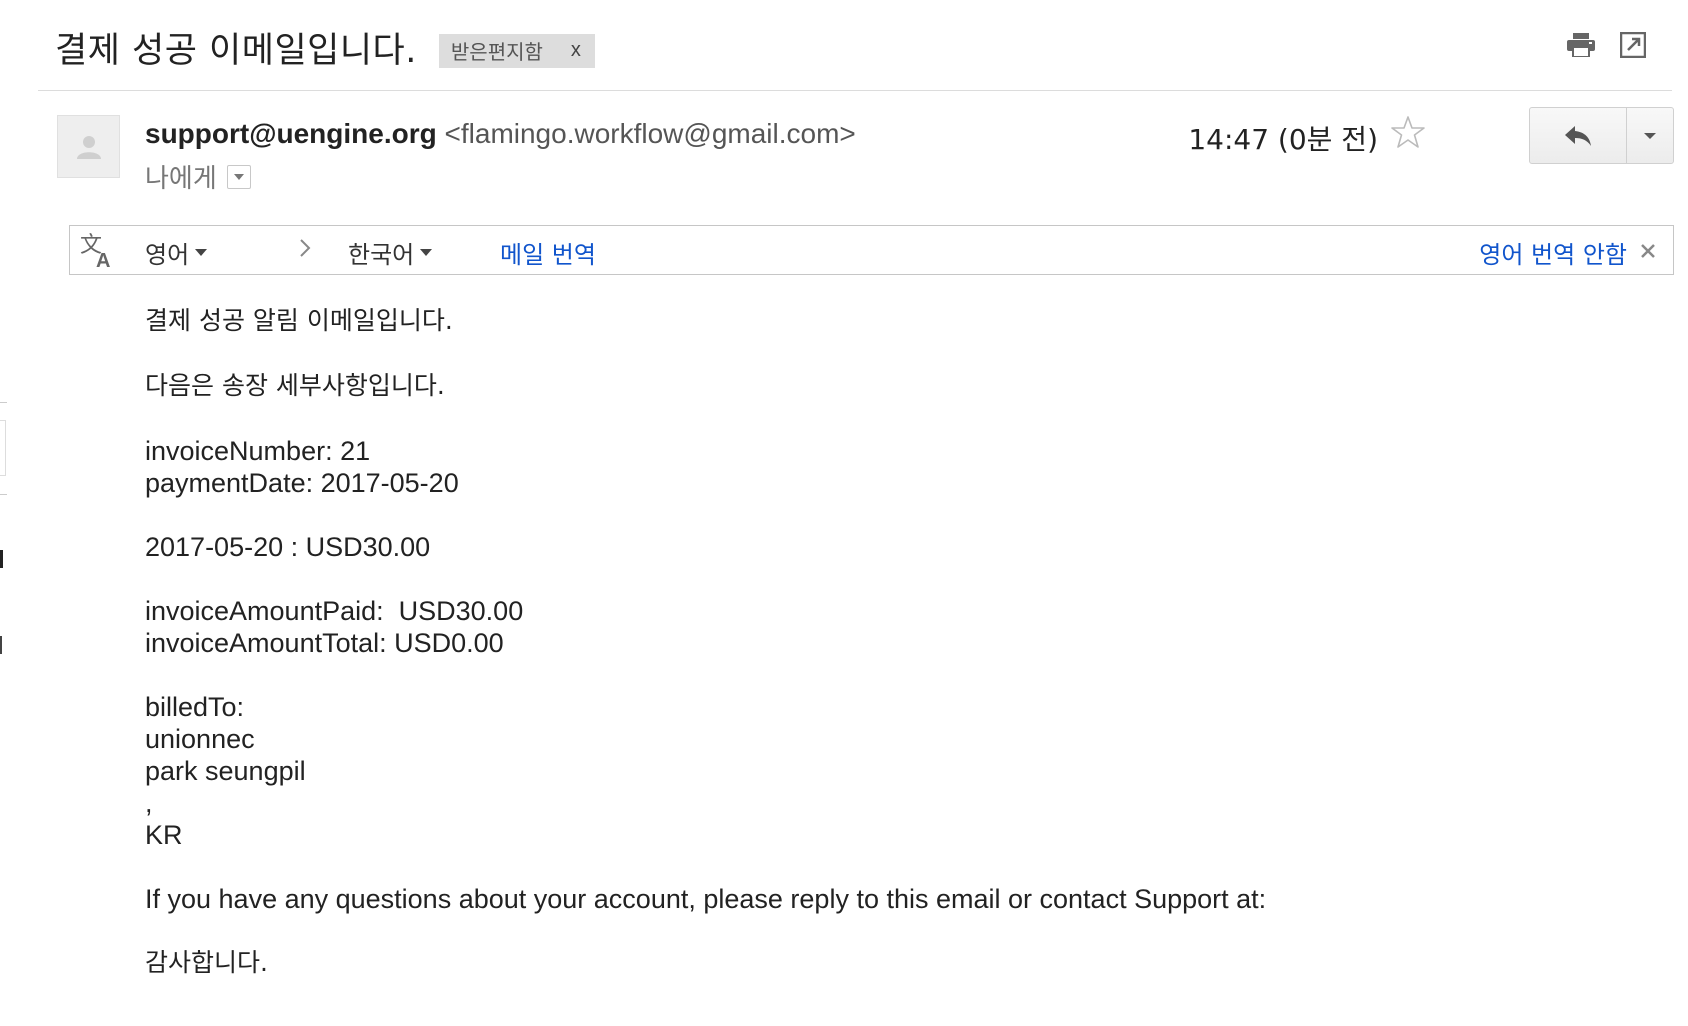  What do you see at coordinates (167, 255) in the screenshot?
I see `source-language-label: 영어` at bounding box center [167, 255].